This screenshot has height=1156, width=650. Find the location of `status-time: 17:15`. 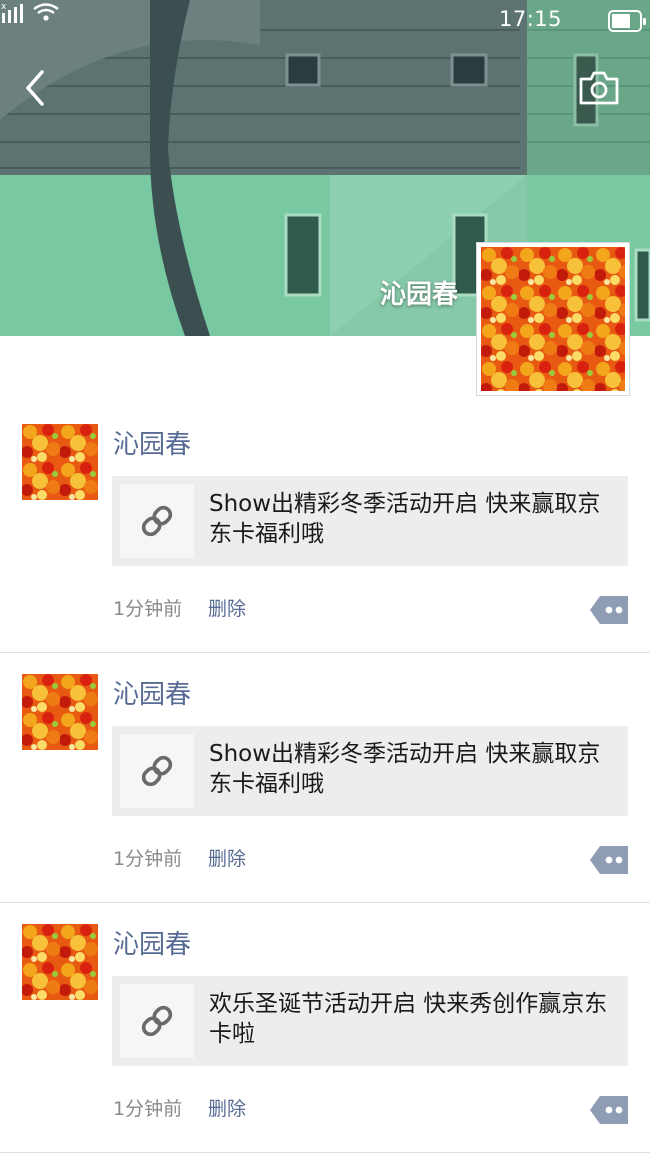

status-time: 17:15 is located at coordinates (530, 19).